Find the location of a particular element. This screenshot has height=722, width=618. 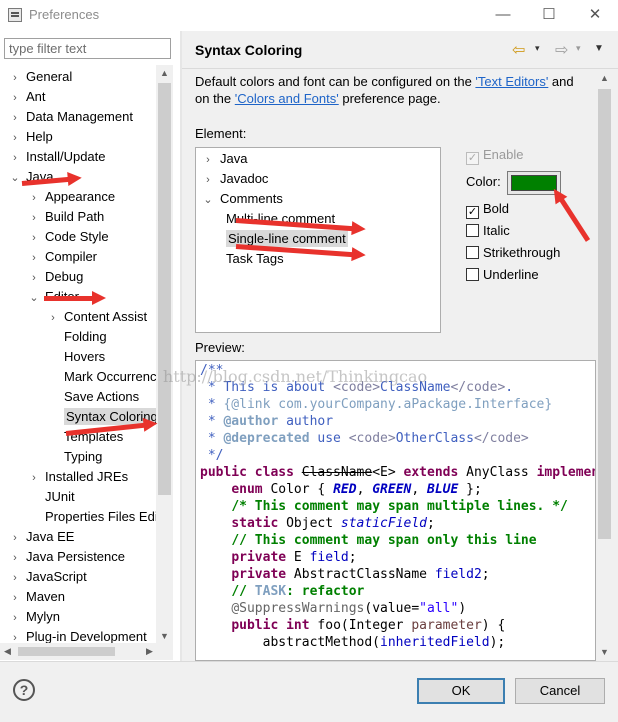

strikethrough-checkbox-box is located at coordinates (472, 252).